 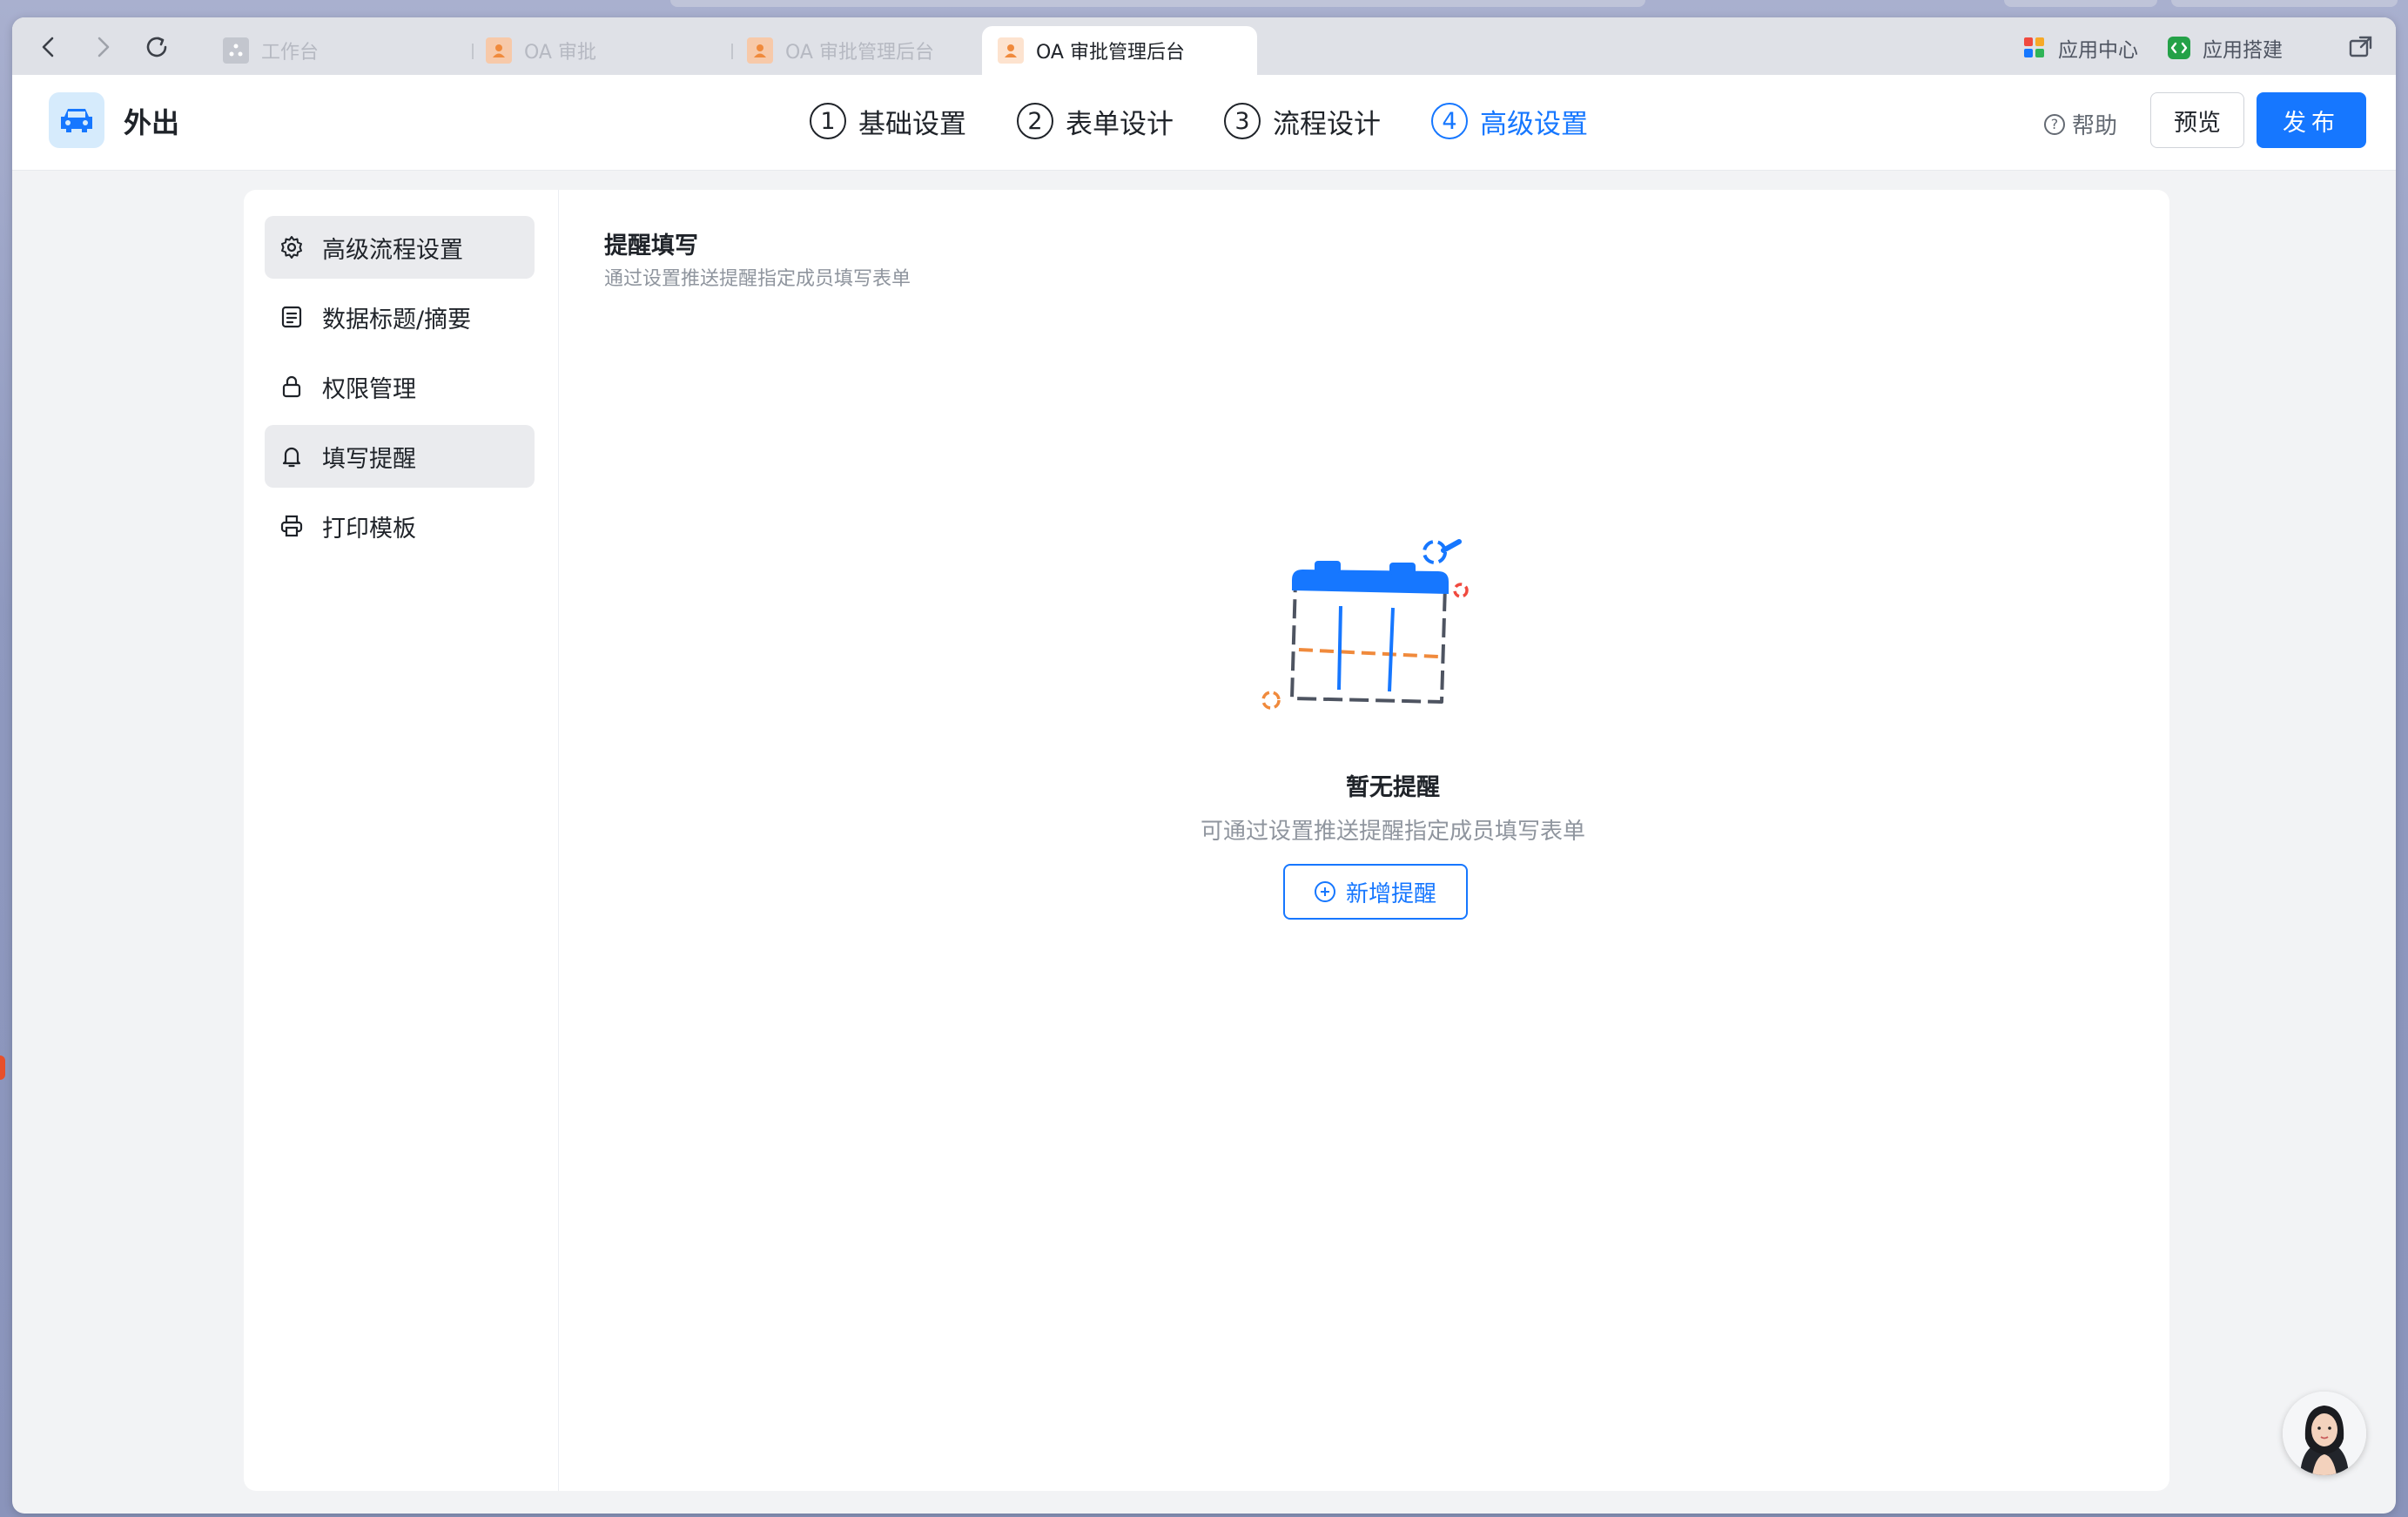 I want to click on reload-button, so click(x=156, y=47).